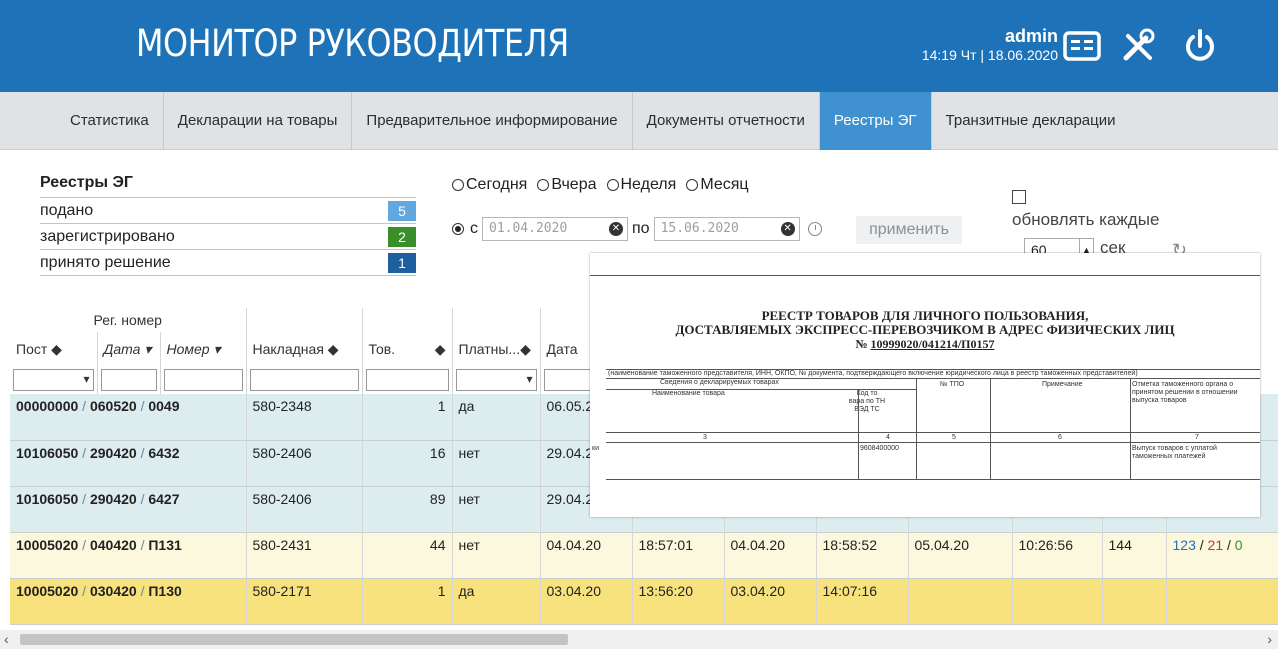 This screenshot has height=649, width=1278. Describe the element at coordinates (705, 437) in the screenshot. I see `doc-col-num: 3` at that location.